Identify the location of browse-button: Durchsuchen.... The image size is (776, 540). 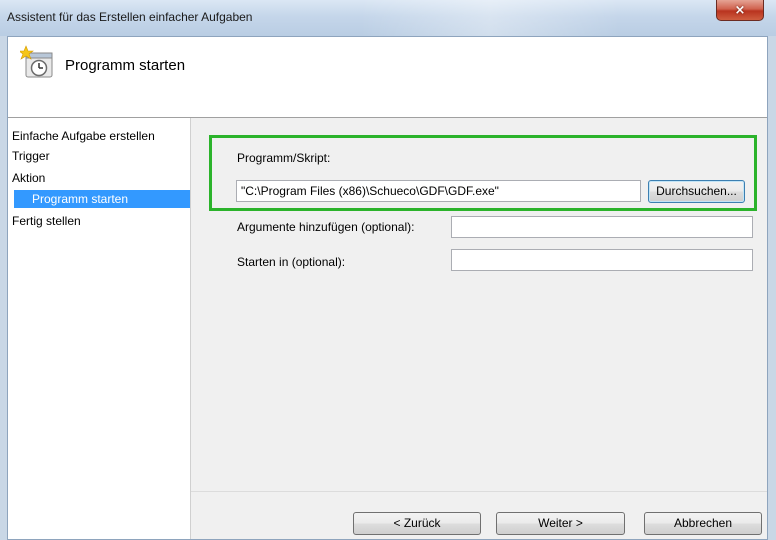
(696, 191).